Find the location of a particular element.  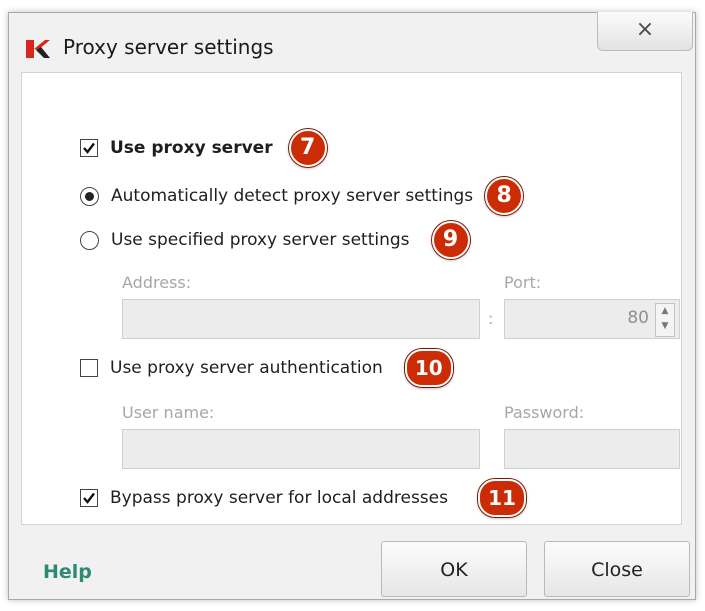

spin-down-icon: ▼ is located at coordinates (665, 326).